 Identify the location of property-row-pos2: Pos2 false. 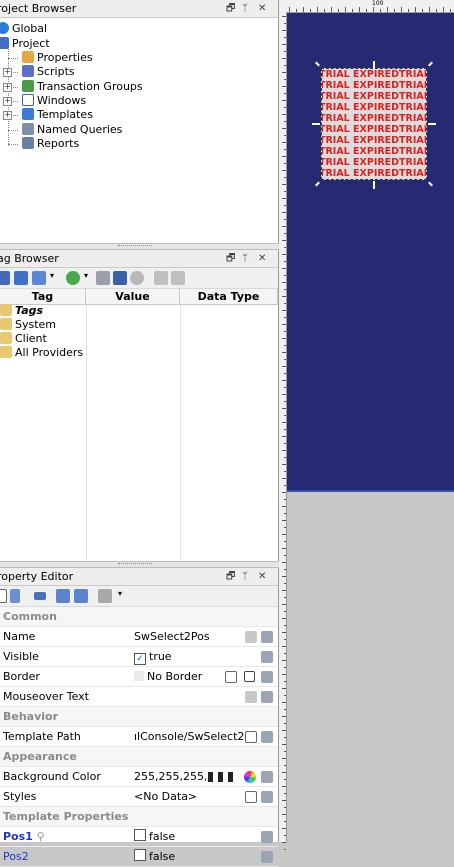
(139, 857).